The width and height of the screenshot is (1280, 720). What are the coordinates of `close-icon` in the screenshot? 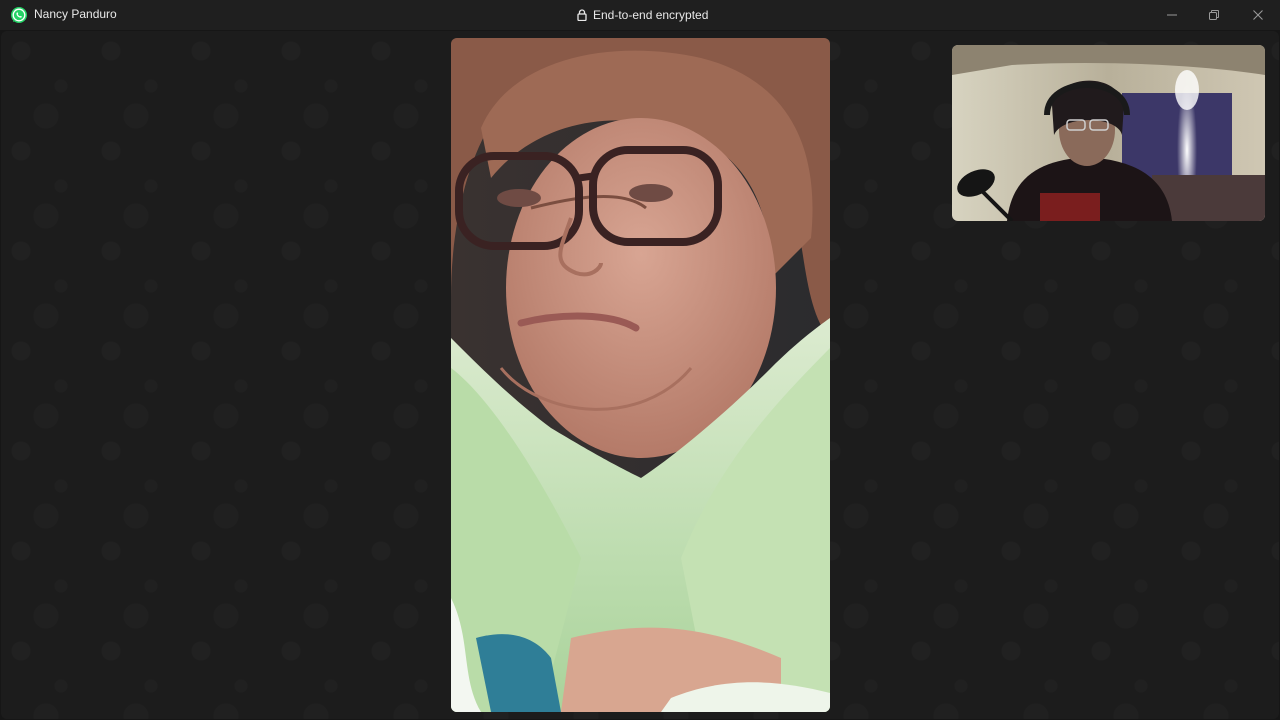 It's located at (1258, 15).